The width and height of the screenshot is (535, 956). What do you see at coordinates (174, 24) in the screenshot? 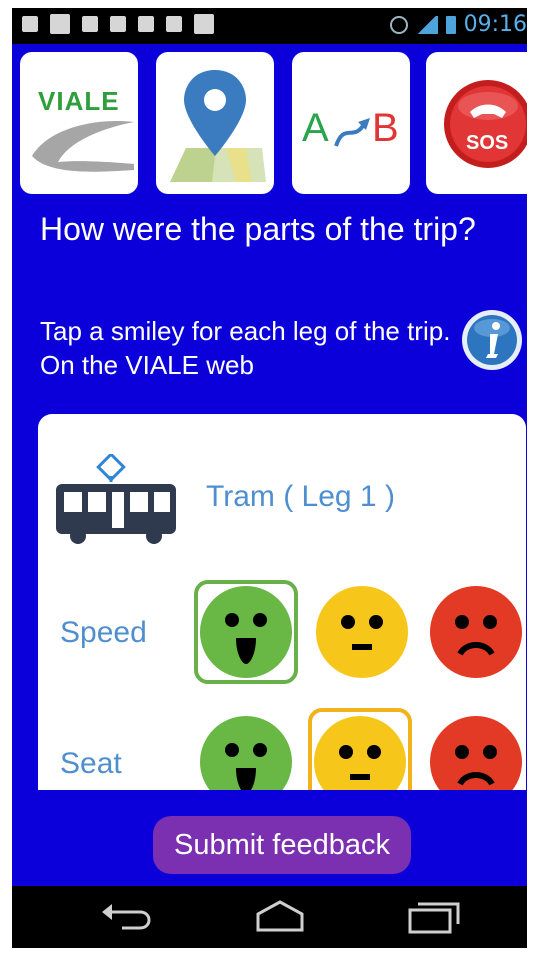
I see `phone-icon` at bounding box center [174, 24].